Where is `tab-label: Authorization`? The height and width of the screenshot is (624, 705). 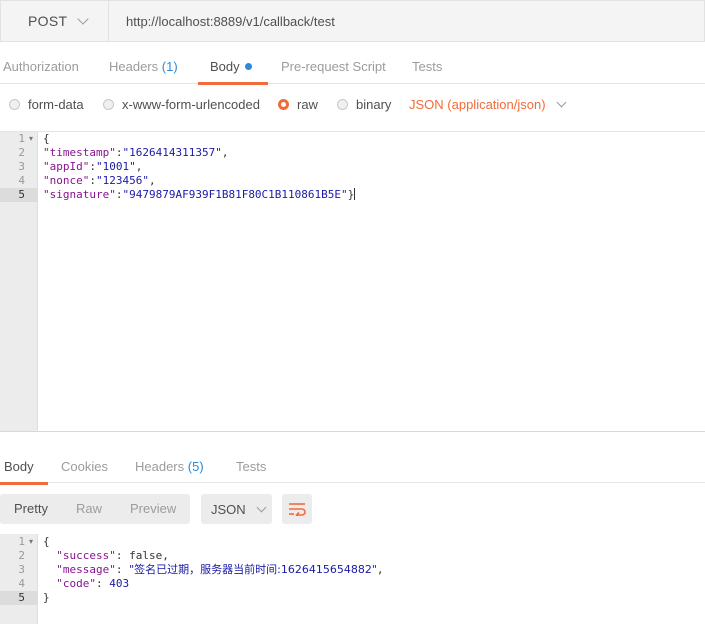
tab-label: Authorization is located at coordinates (41, 66).